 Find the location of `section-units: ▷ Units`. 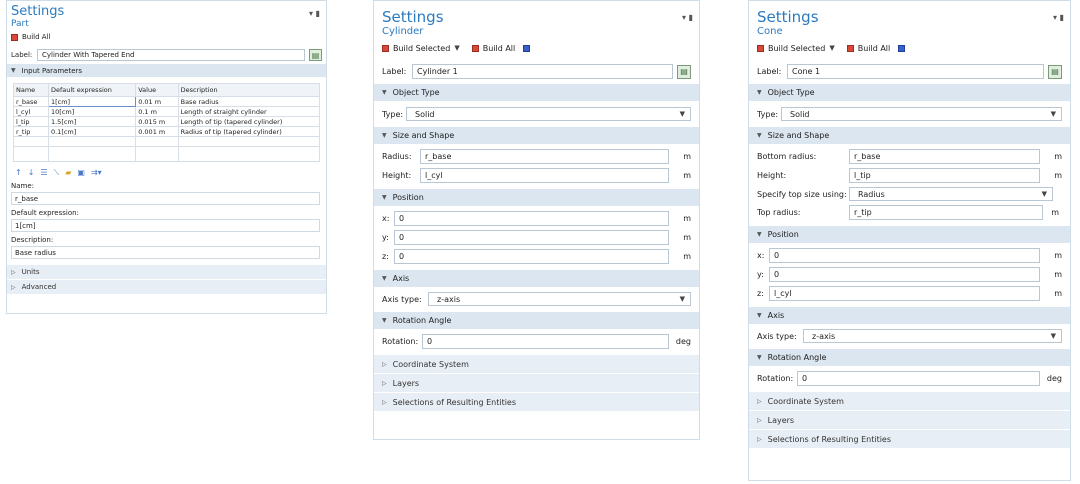

section-units: ▷ Units is located at coordinates (166, 272).